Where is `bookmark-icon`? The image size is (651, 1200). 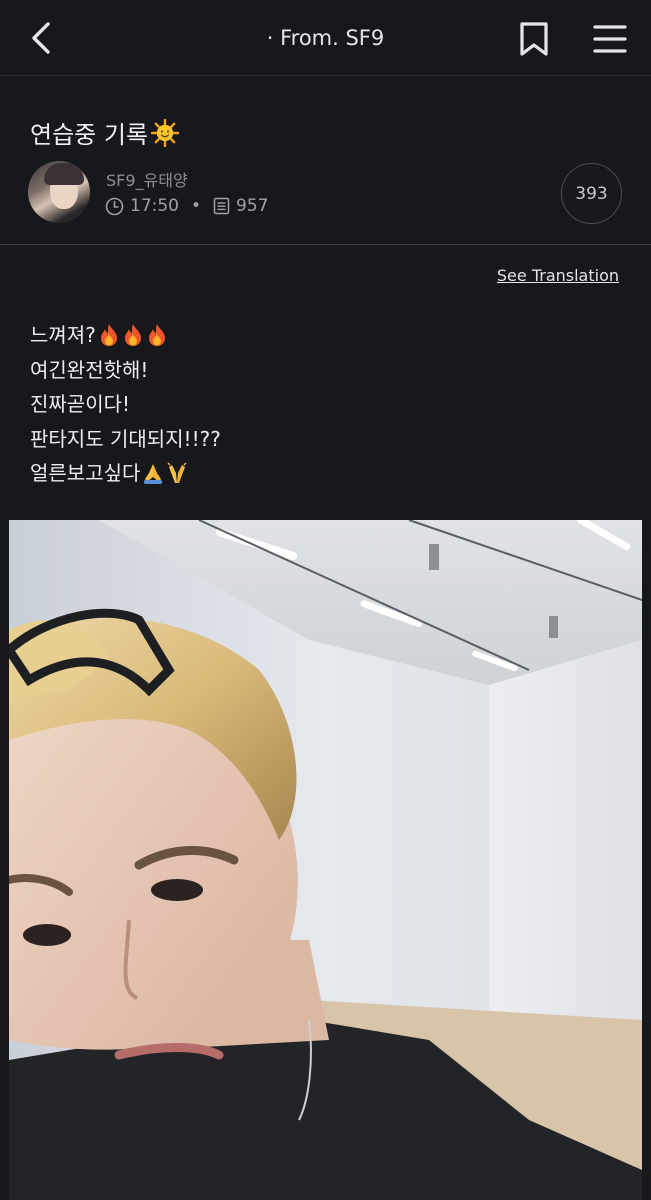 bookmark-icon is located at coordinates (534, 39).